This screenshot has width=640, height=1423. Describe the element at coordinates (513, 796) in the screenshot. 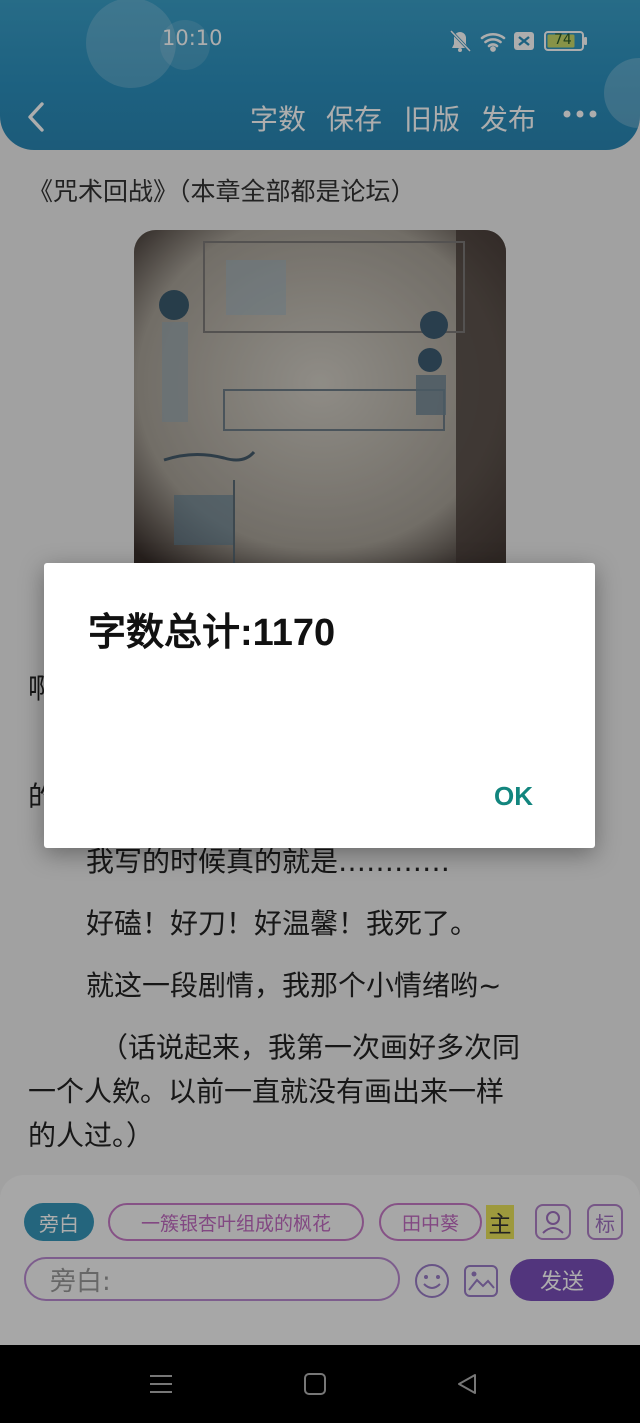

I see `ok-button: OK` at that location.